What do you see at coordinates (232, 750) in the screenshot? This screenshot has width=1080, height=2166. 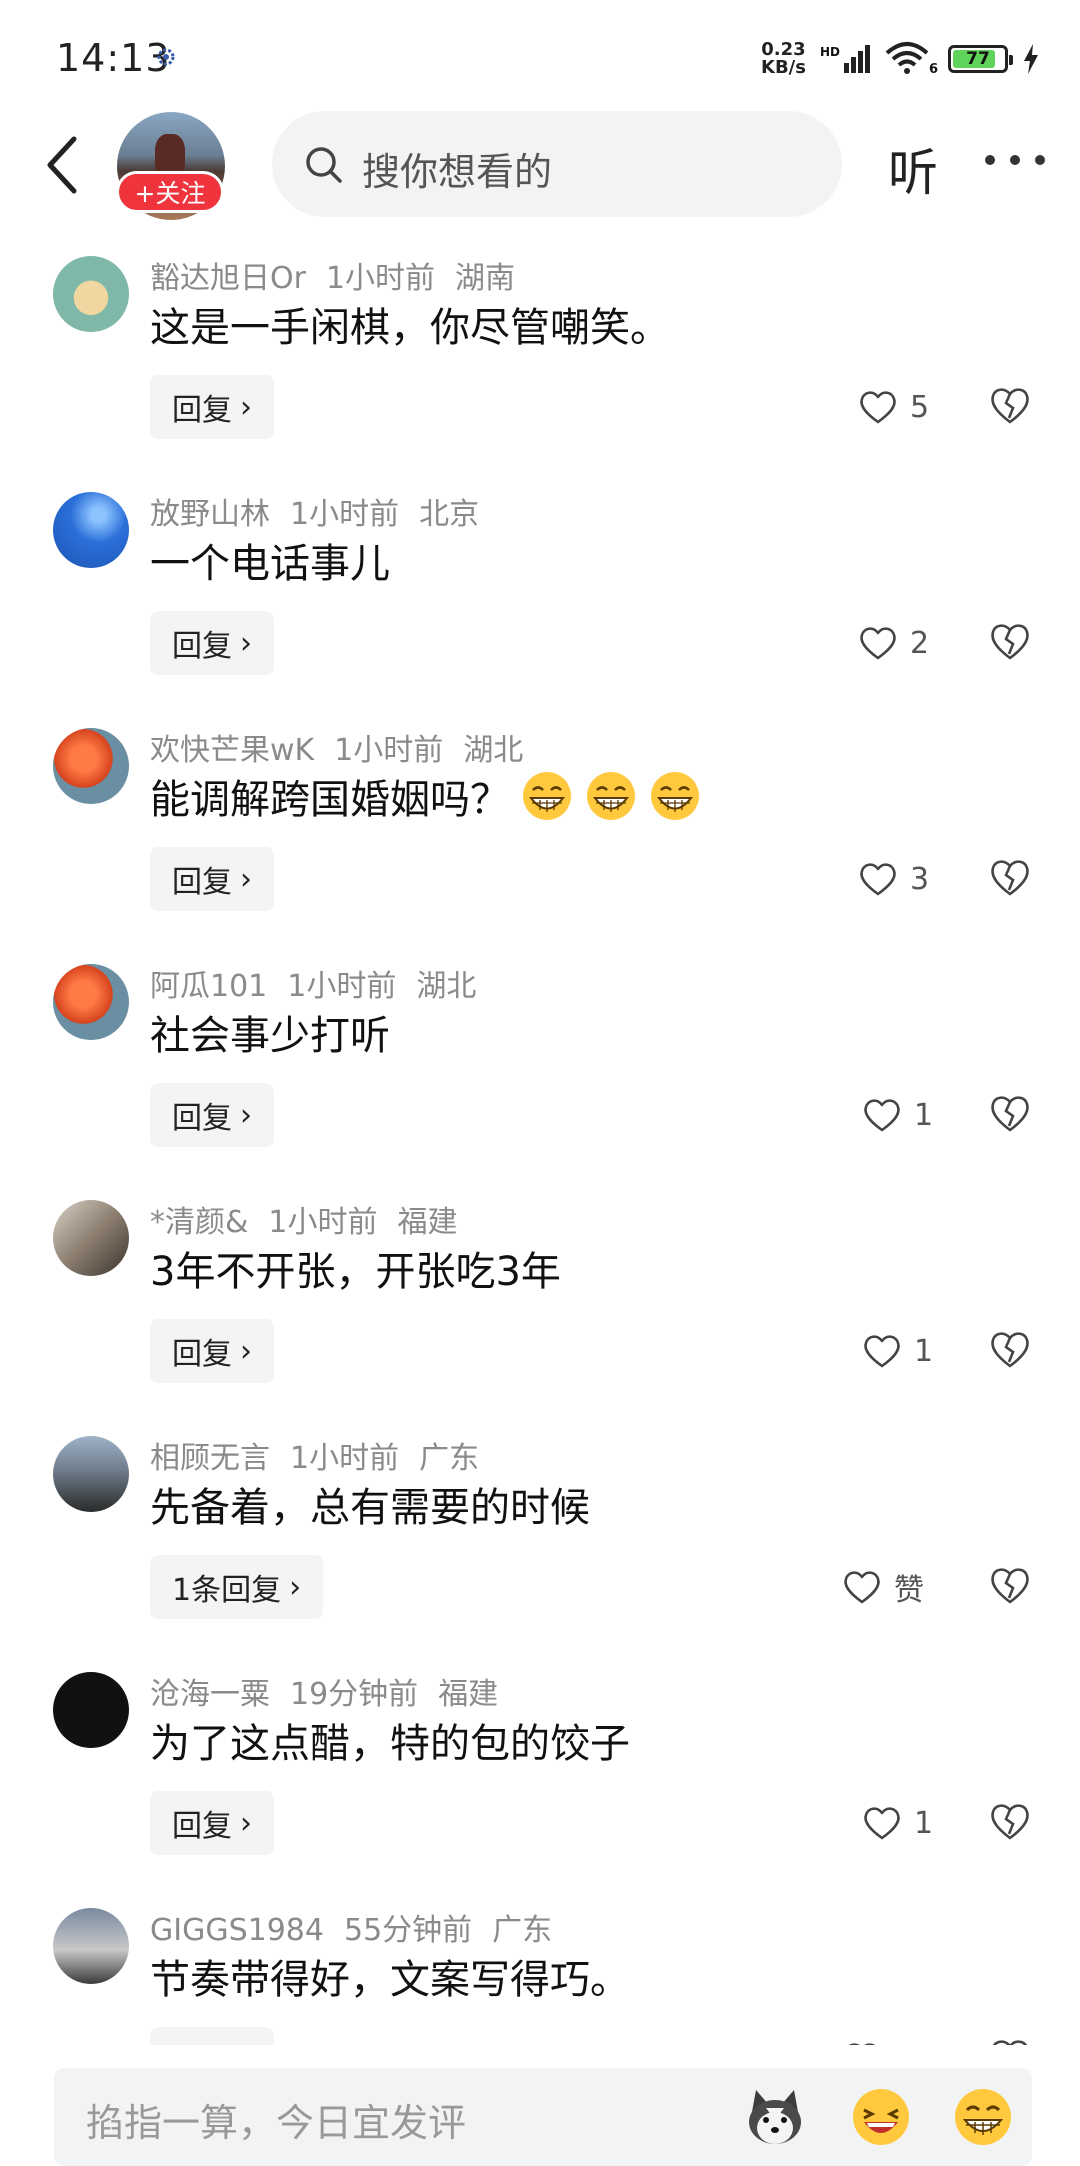 I see `username: 欢快芒果wK` at bounding box center [232, 750].